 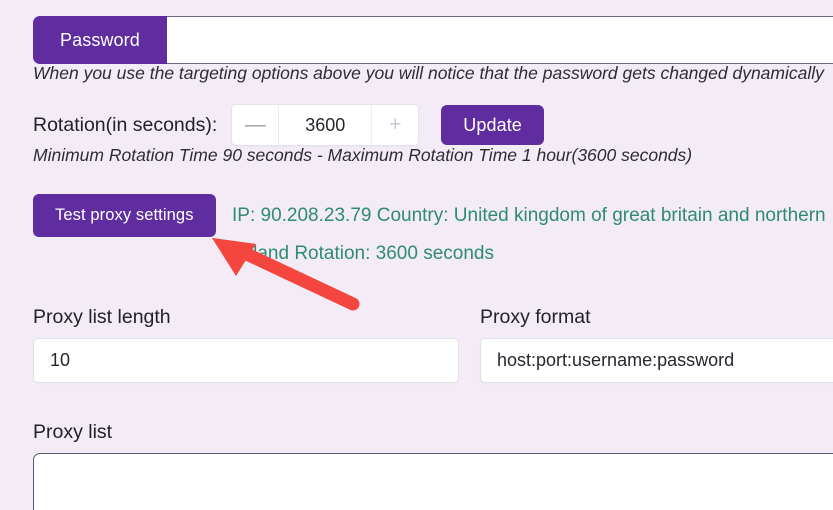 I want to click on proxy-list-textarea, so click(x=433, y=481).